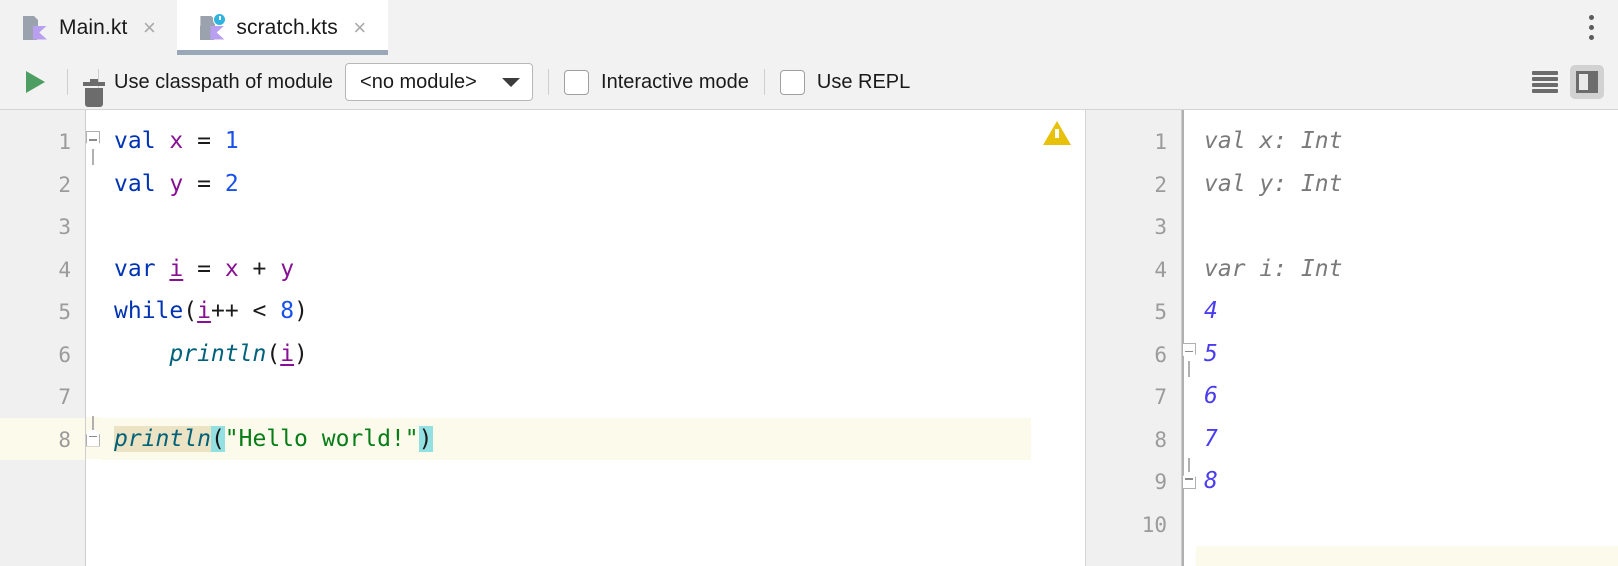  What do you see at coordinates (231, 141) in the screenshot?
I see `code-token: 1` at bounding box center [231, 141].